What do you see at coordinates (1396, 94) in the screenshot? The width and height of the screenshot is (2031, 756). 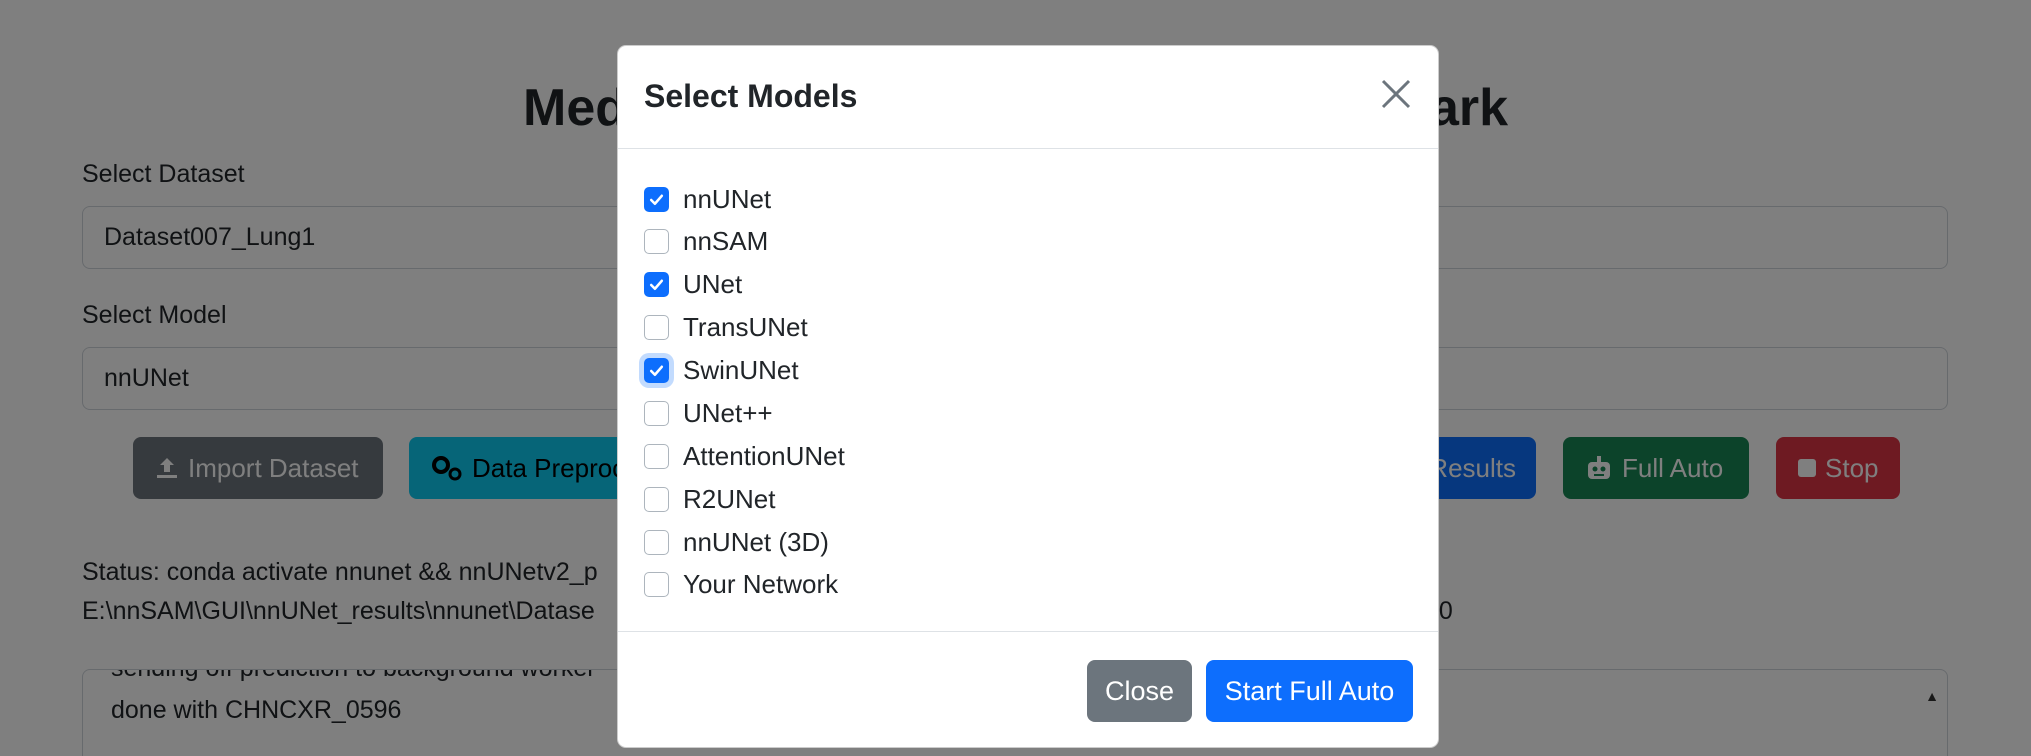 I see `close-icon` at bounding box center [1396, 94].